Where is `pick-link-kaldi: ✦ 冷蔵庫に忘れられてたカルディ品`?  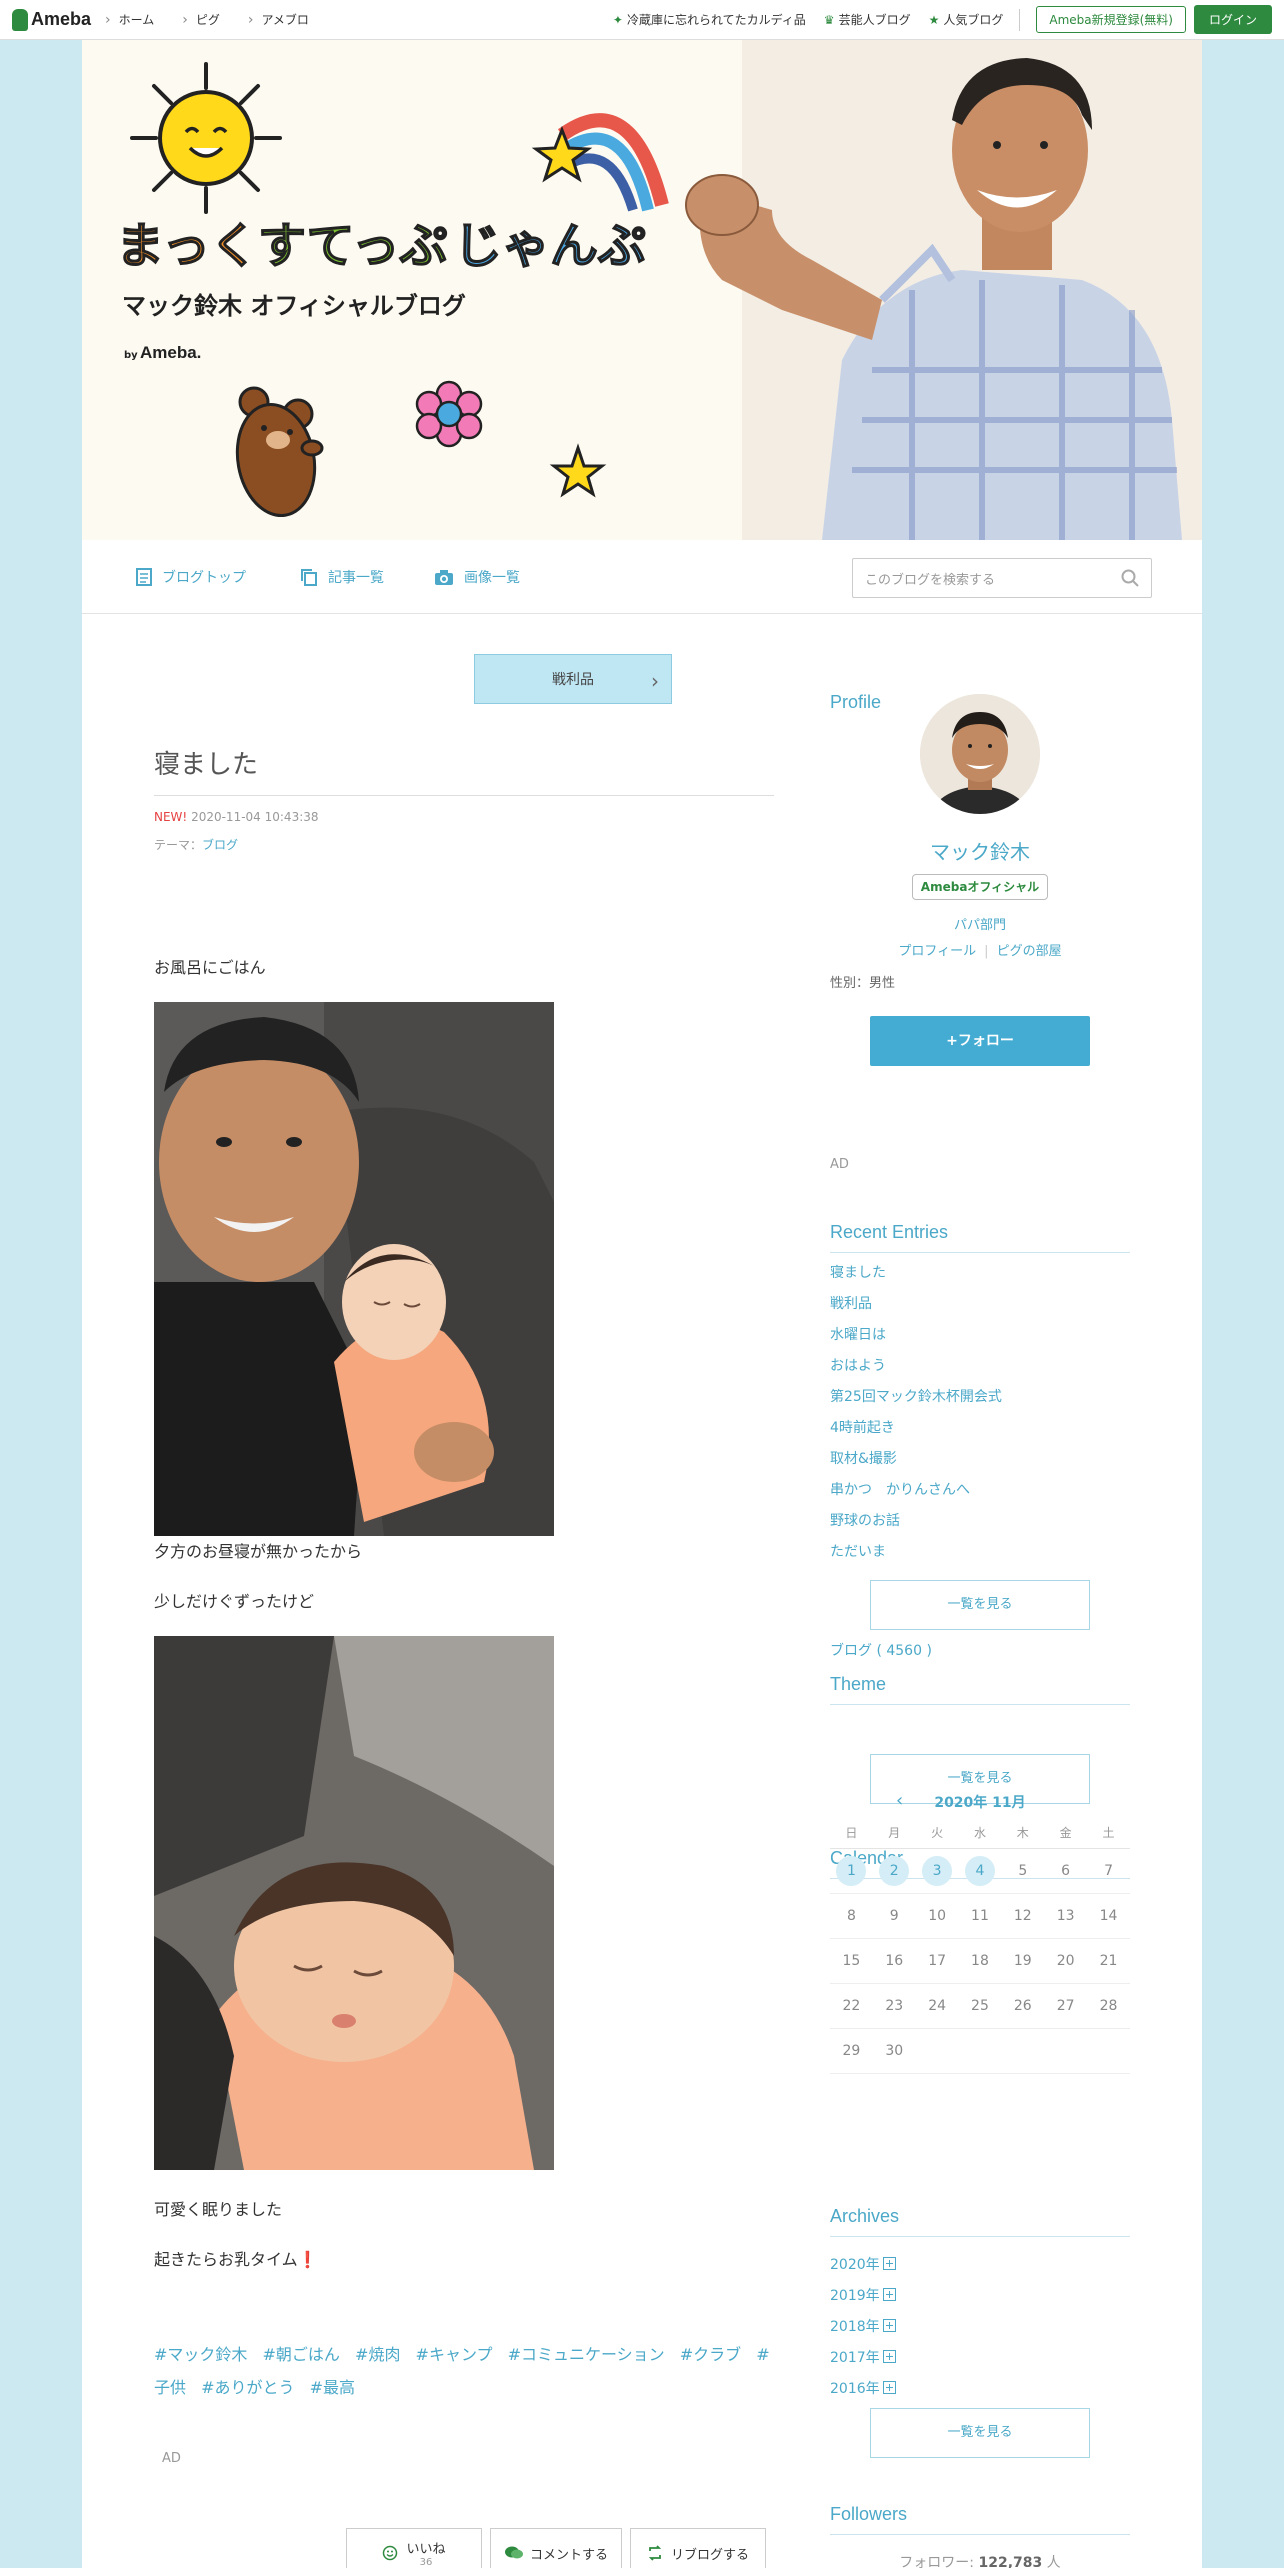
pick-link-kaldi: ✦ 冷蔵庫に忘れられてたカルディ品 is located at coordinates (709, 19).